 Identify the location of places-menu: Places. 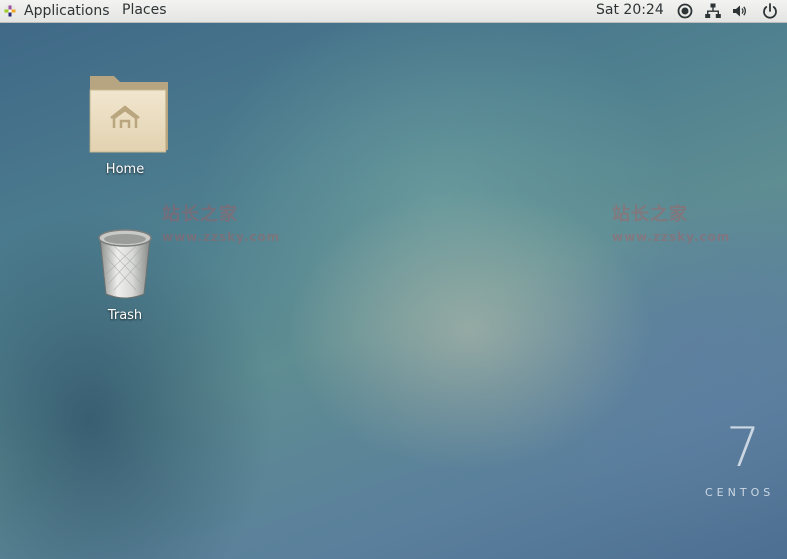
(144, 10).